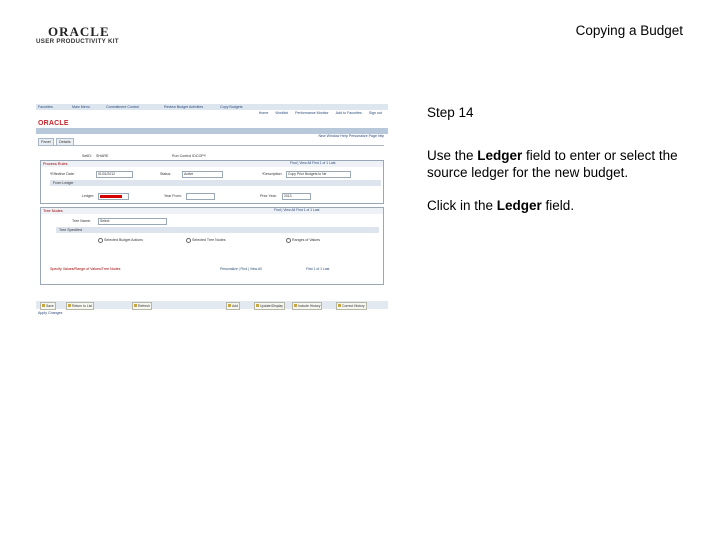 The width and height of the screenshot is (720, 540). I want to click on prior-year-label: Prior Year:, so click(268, 196).